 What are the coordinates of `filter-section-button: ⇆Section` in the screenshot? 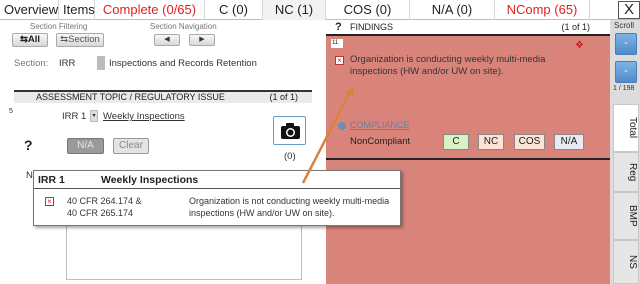 It's located at (80, 40).